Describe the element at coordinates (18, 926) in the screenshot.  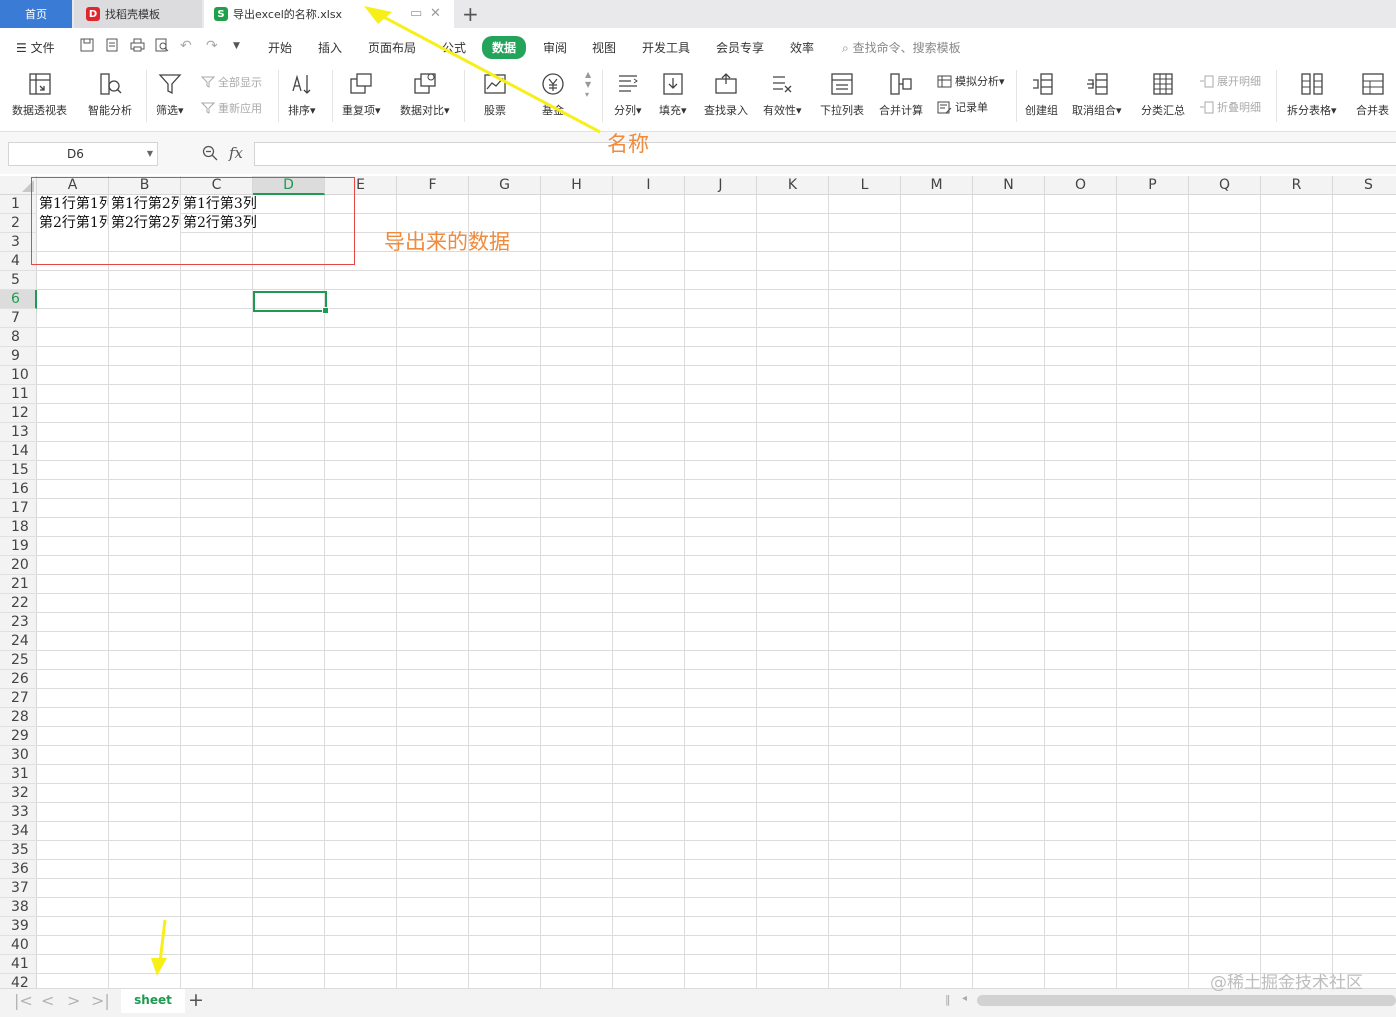
I see `row-header: 39` at that location.